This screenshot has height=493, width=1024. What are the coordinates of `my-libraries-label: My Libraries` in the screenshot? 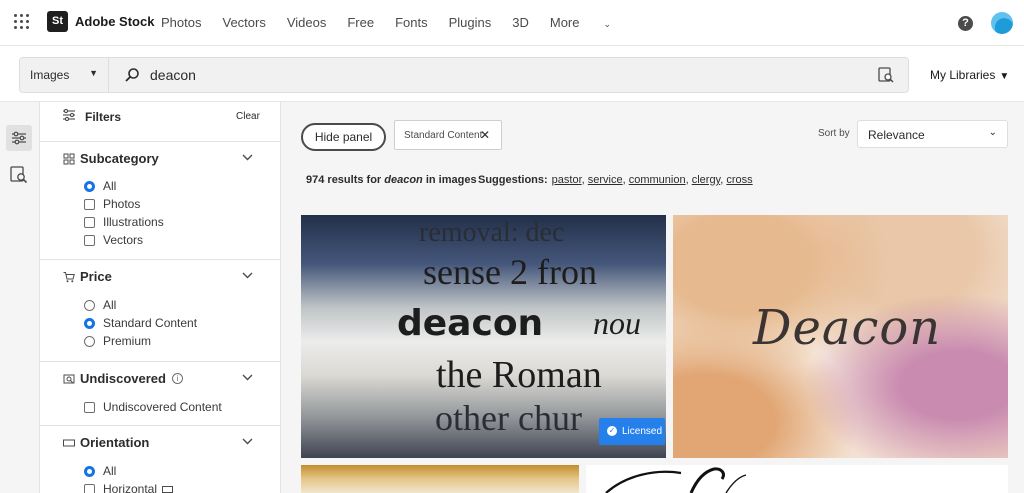 It's located at (963, 75).